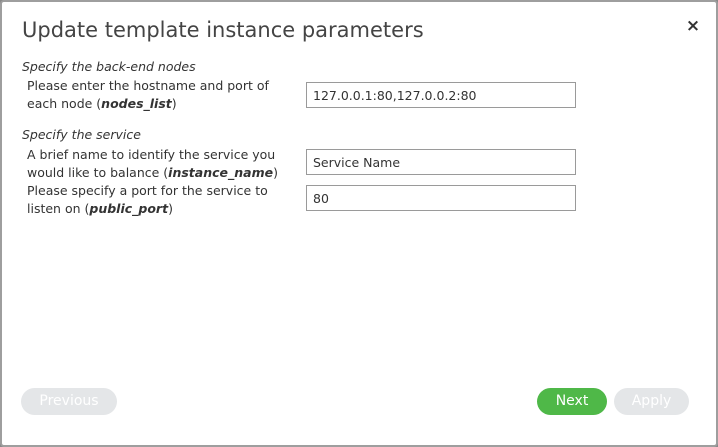 The image size is (718, 447). What do you see at coordinates (170, 208) in the screenshot?
I see `public-port-label-suffix: )` at bounding box center [170, 208].